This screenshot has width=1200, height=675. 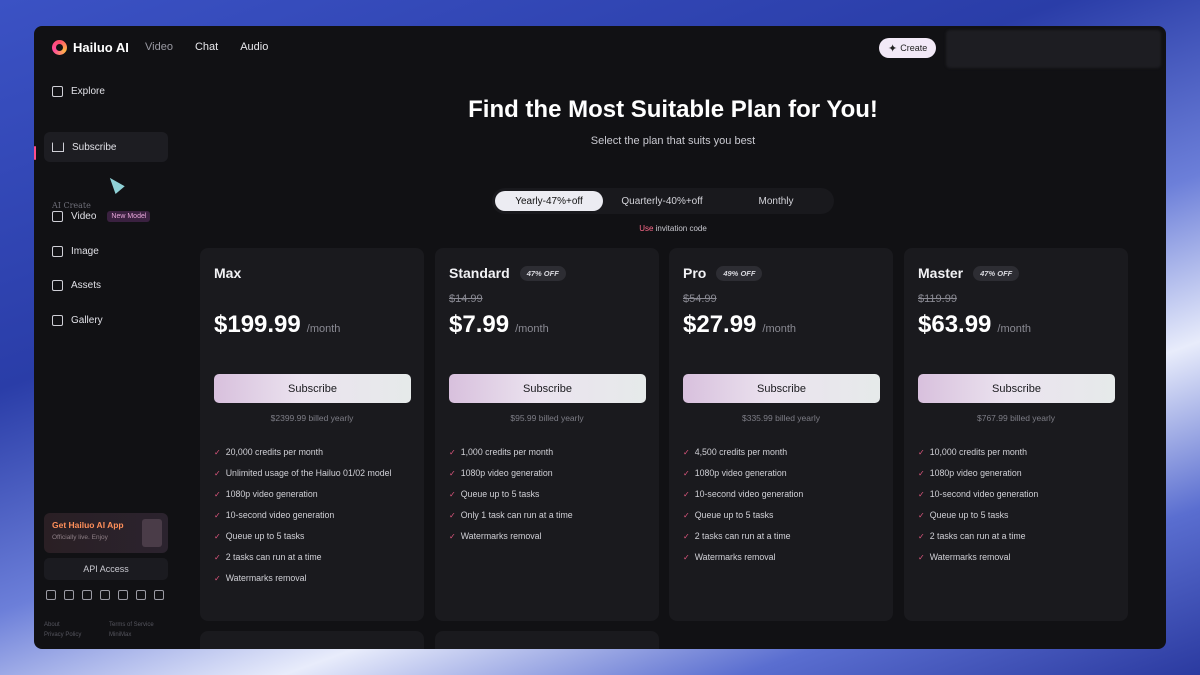 What do you see at coordinates (206, 47) in the screenshot?
I see `nav-chat: Chat` at bounding box center [206, 47].